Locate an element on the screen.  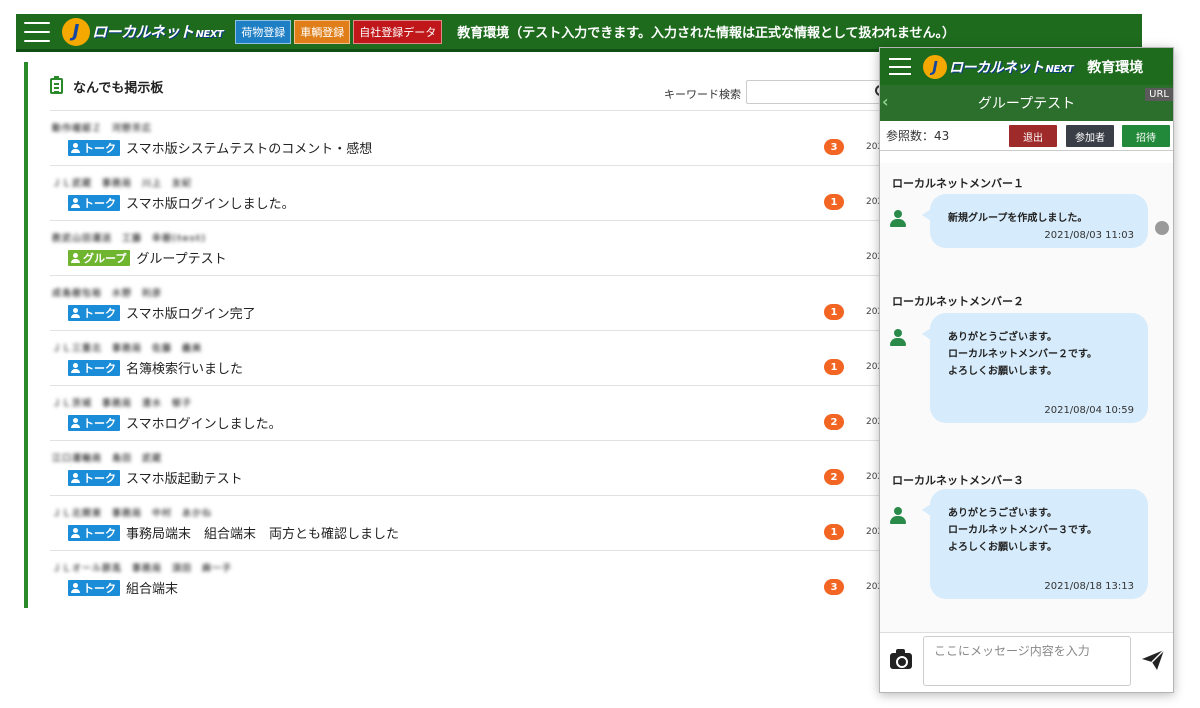
row-author: ＪＬ三重北 事務局 佐藤 義美 is located at coordinates (127, 349).